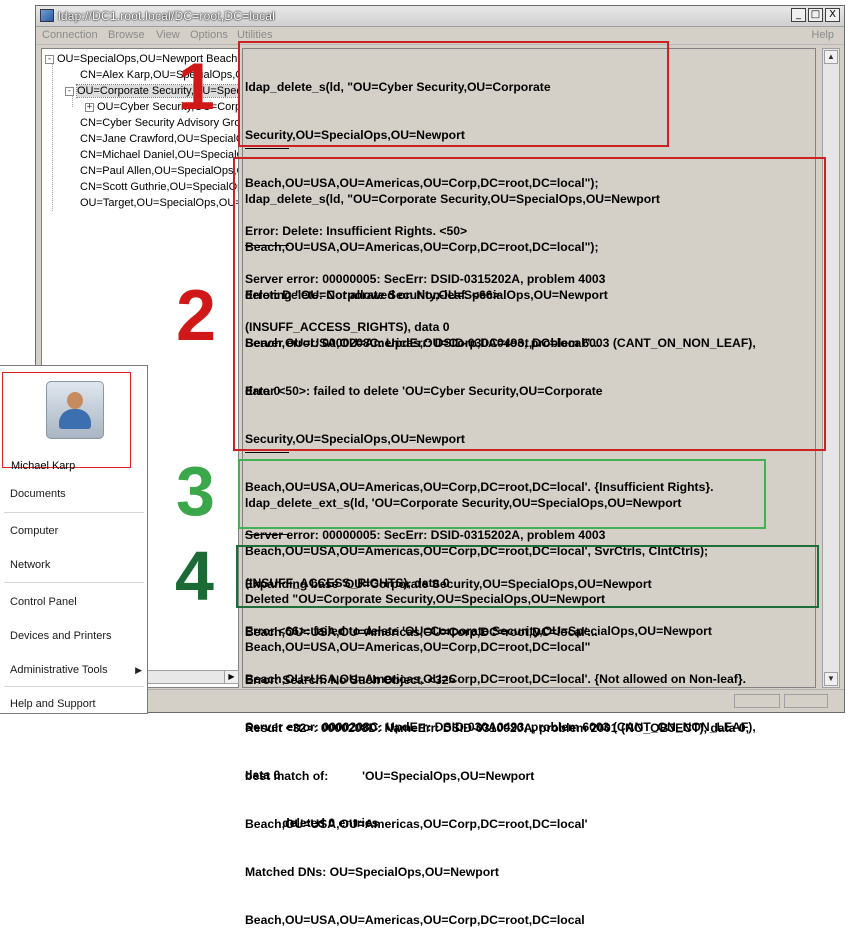 This screenshot has height=944, width=850. I want to click on expand-icon: +, so click(89, 107).